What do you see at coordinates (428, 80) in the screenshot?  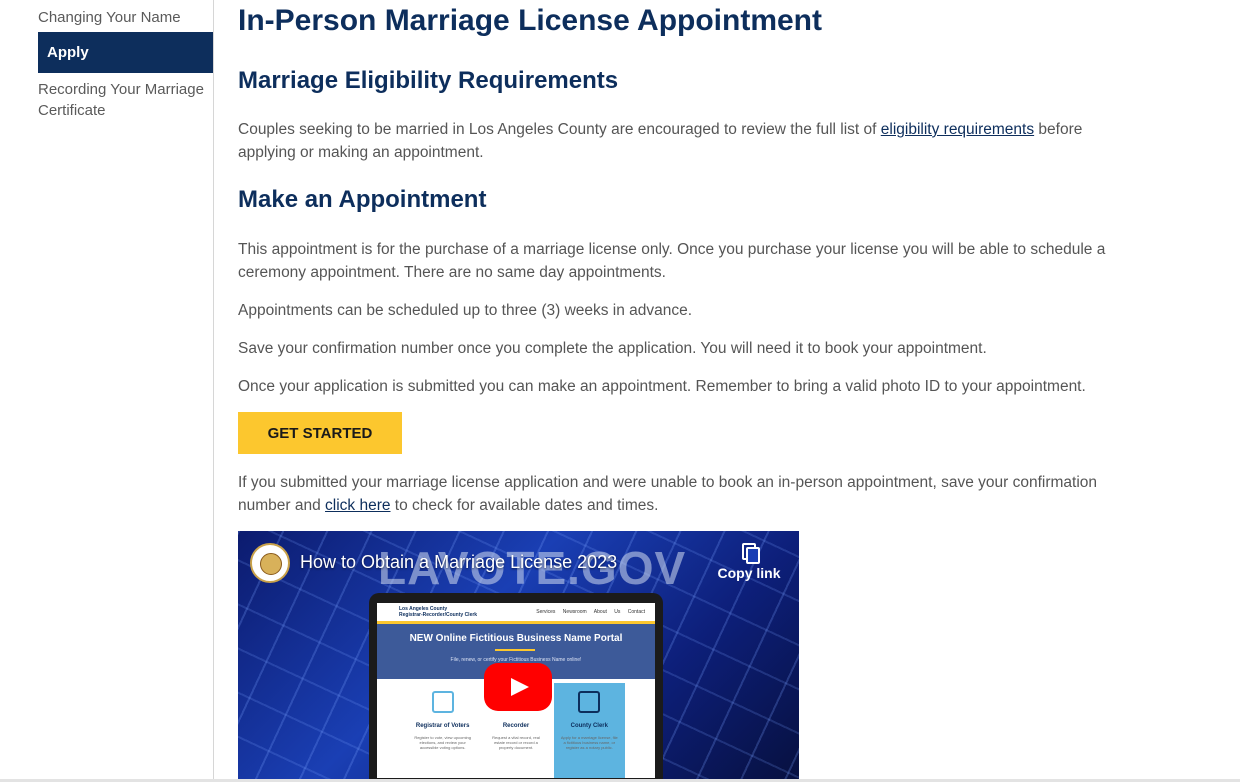 I see `eligibility-heading: Marriage Eligibility Requirements` at bounding box center [428, 80].